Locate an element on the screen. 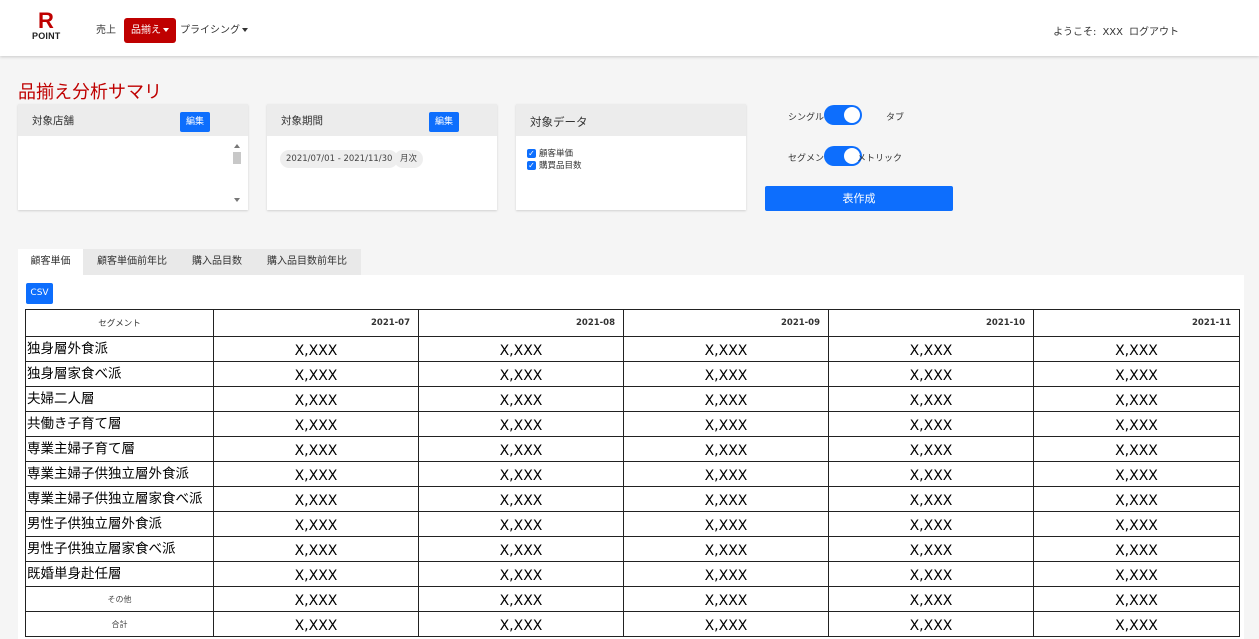  table-row: 既婚単身赴任層 X,XXX X,XXX X,XXX X,XXX X,XXX is located at coordinates (632, 574).